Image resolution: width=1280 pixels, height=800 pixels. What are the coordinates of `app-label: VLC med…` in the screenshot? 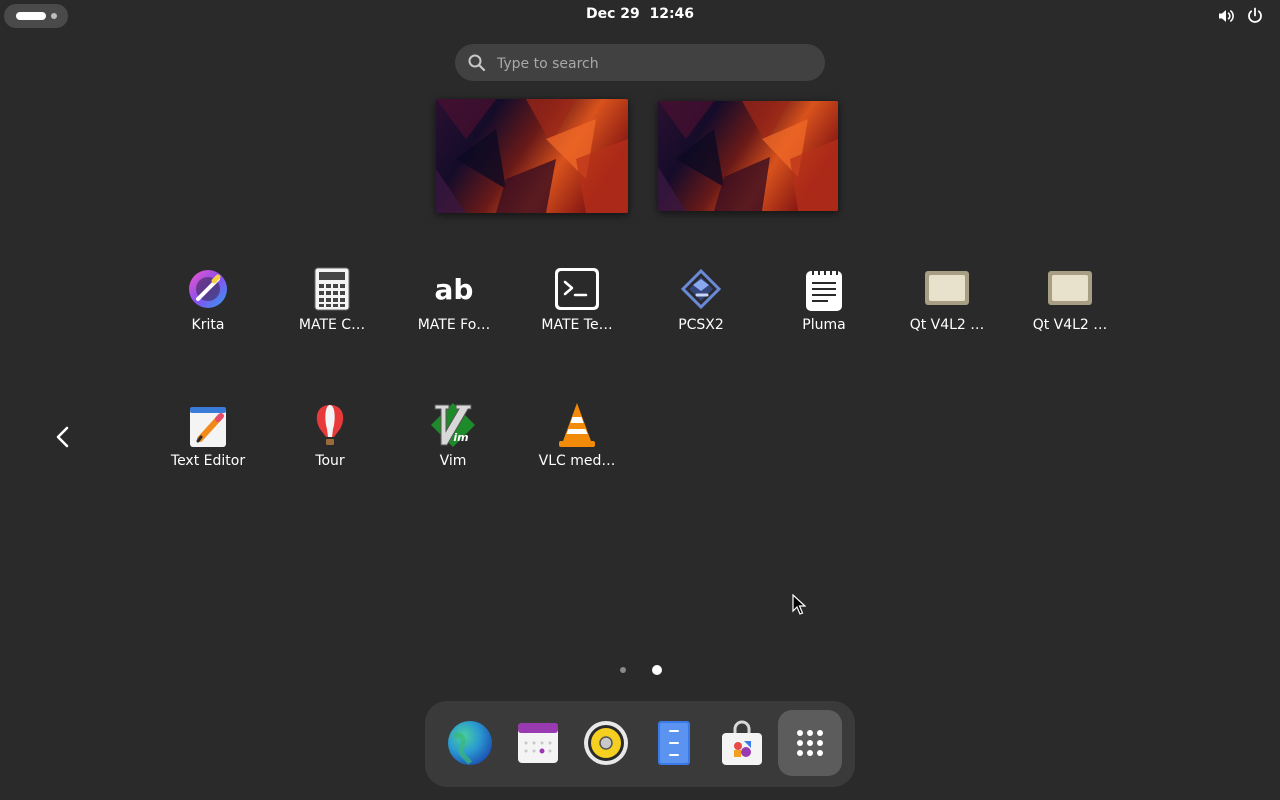 It's located at (577, 461).